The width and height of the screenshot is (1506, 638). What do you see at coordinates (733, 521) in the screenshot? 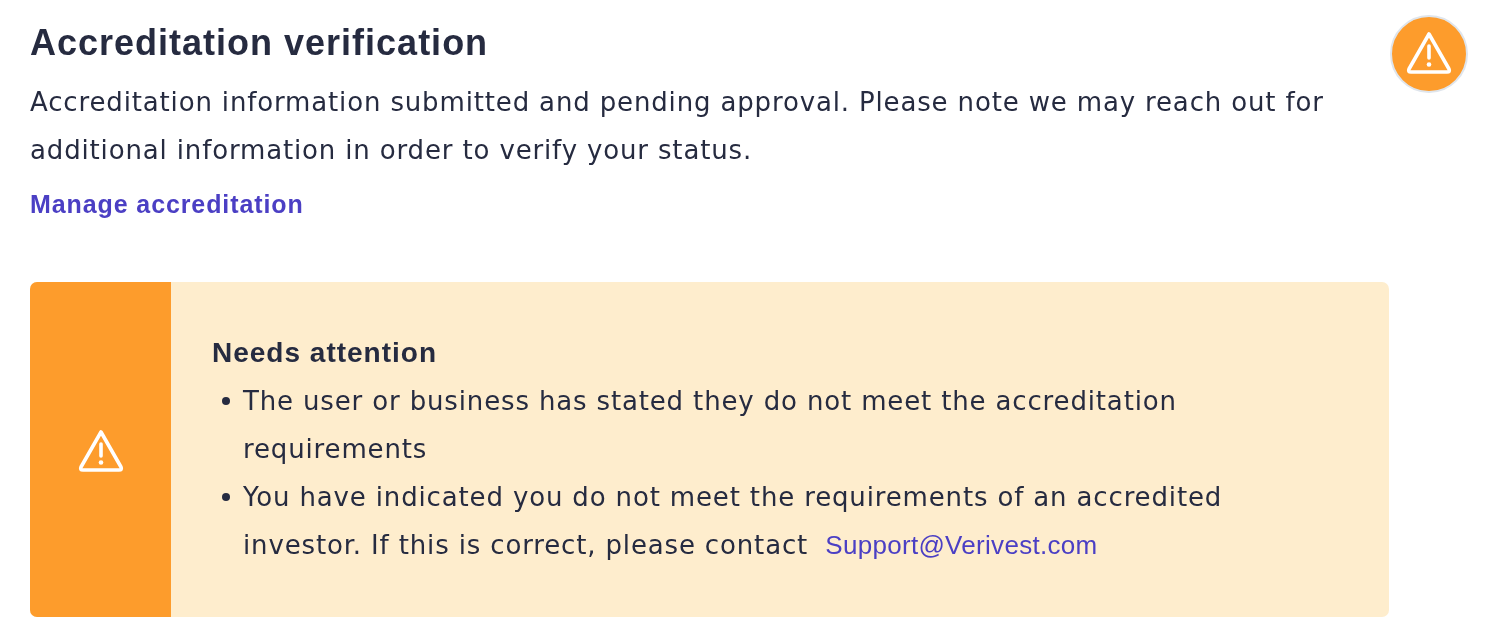
I see `bullet-text: You have indicated you do not meet the requirements of an accredited investor. If this is correct, please contact Support@Verivest.com` at bounding box center [733, 521].